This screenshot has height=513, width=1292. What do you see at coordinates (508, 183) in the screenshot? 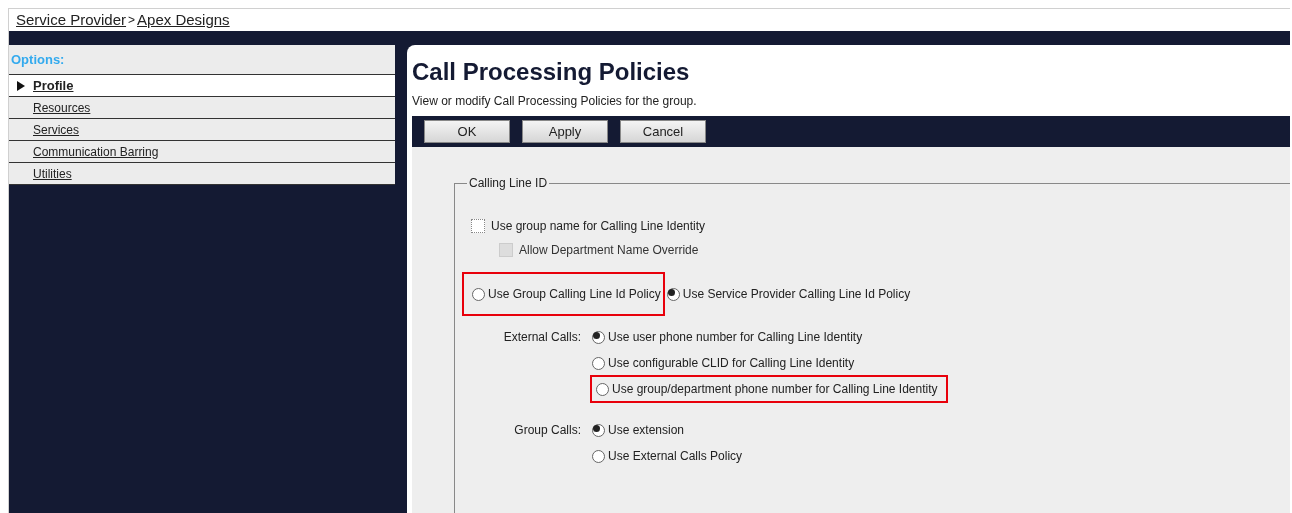
I see `fieldset-legend: Calling Line ID` at bounding box center [508, 183].